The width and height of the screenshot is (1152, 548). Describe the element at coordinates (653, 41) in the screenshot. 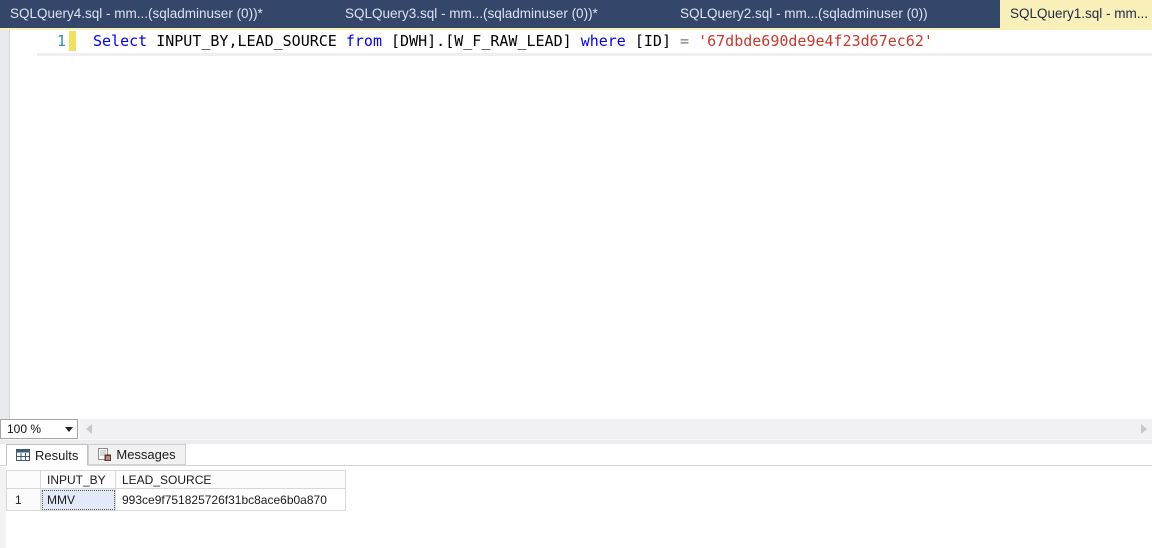

I see `sql-token-column: [ID]` at that location.